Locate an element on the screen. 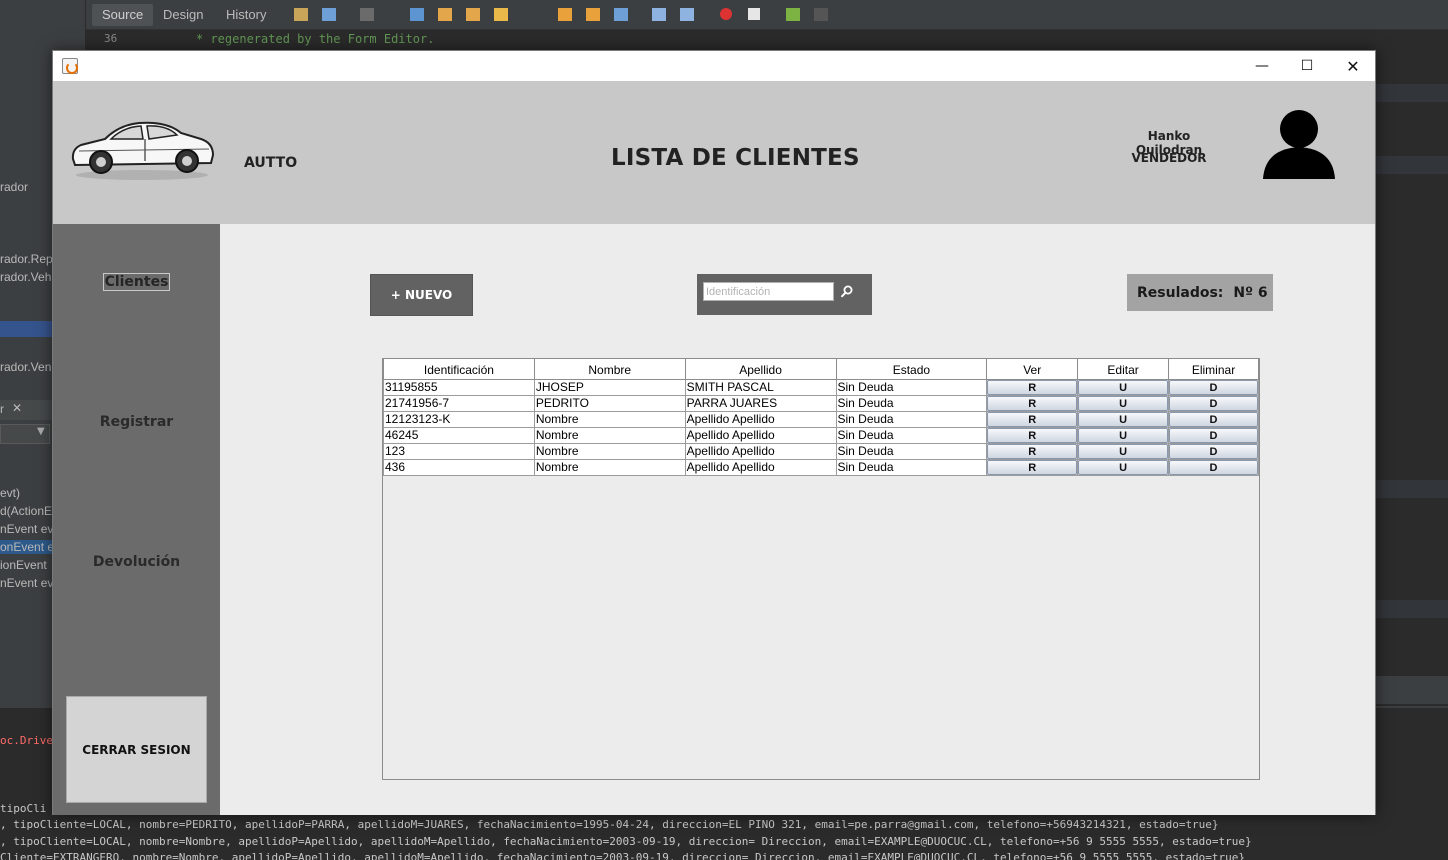 The height and width of the screenshot is (860, 1448). ide-panel-tab: r ✕ is located at coordinates (26, 410).